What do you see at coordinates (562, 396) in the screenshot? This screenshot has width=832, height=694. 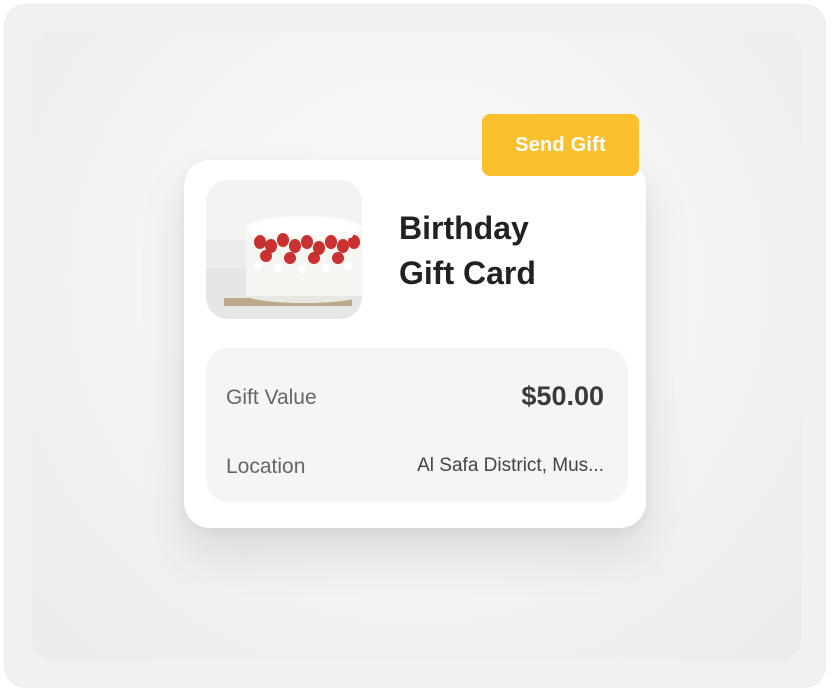 I see `gift-value-amount: $50.00` at bounding box center [562, 396].